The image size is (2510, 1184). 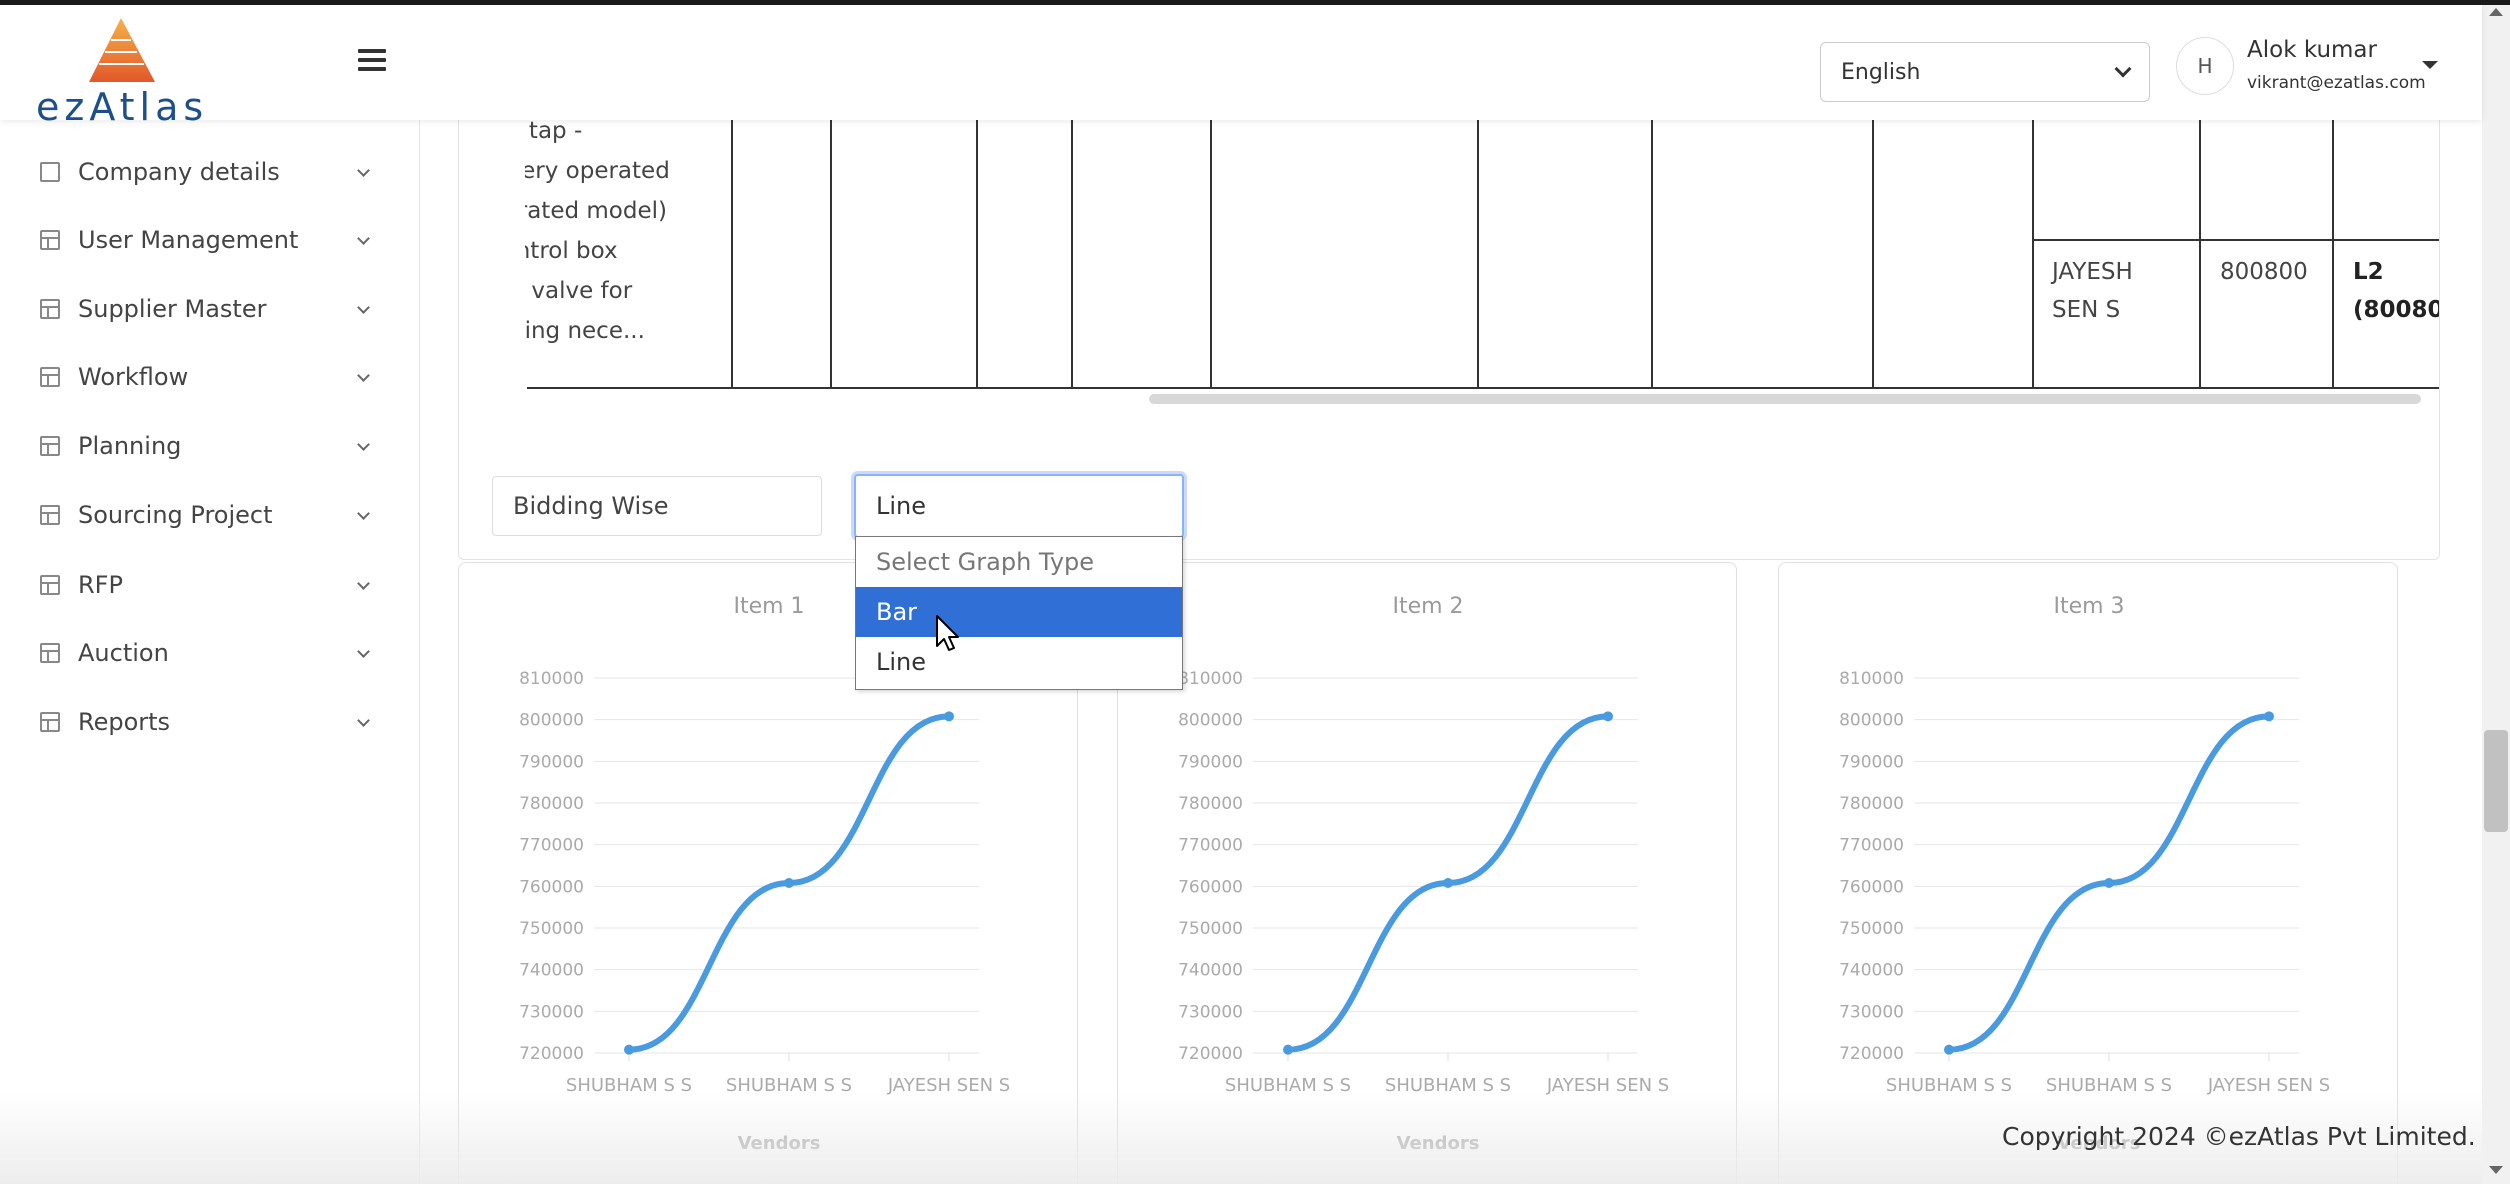 I want to click on vendor-name-line: SEN S, so click(x=2086, y=310).